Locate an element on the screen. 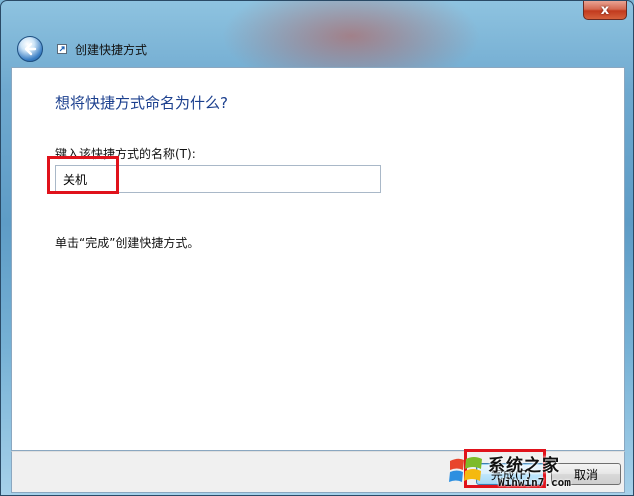 The width and height of the screenshot is (634, 496). page-heading: 想将快捷方式命名为什么? is located at coordinates (141, 103).